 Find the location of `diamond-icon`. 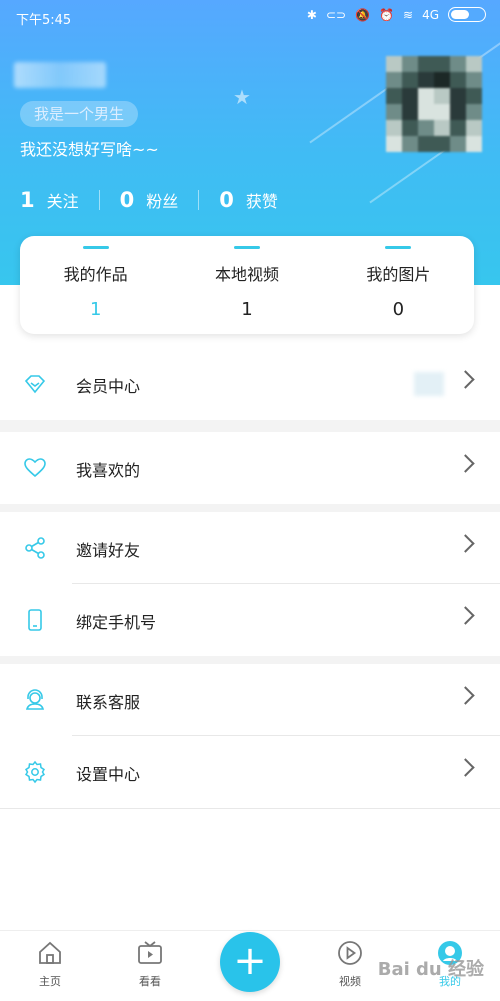

diamond-icon is located at coordinates (35, 384).